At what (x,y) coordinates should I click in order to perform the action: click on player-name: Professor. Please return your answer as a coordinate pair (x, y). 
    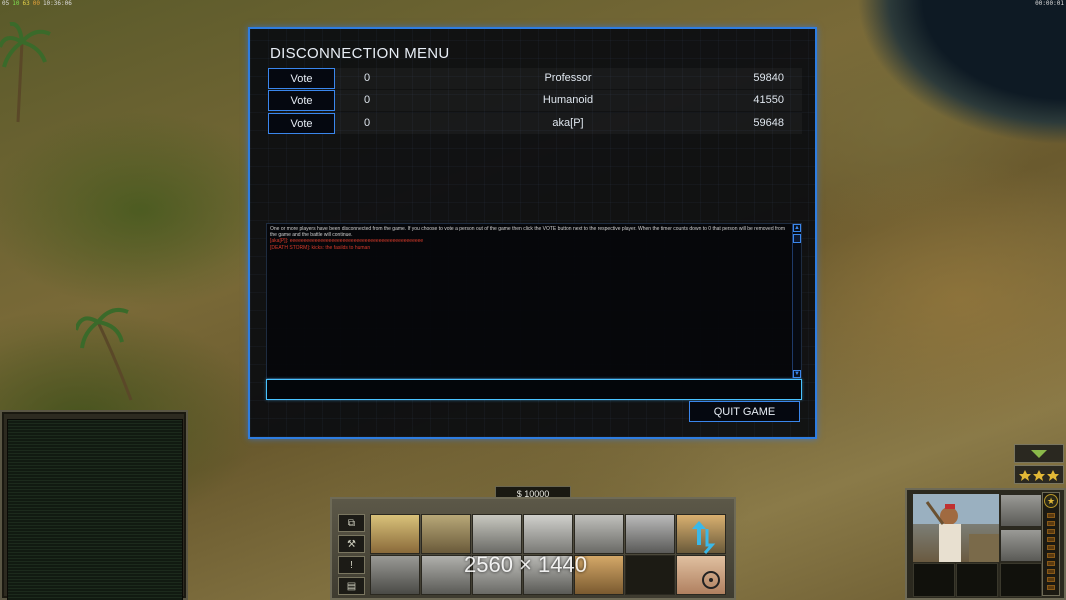
    Looking at the image, I should click on (568, 78).